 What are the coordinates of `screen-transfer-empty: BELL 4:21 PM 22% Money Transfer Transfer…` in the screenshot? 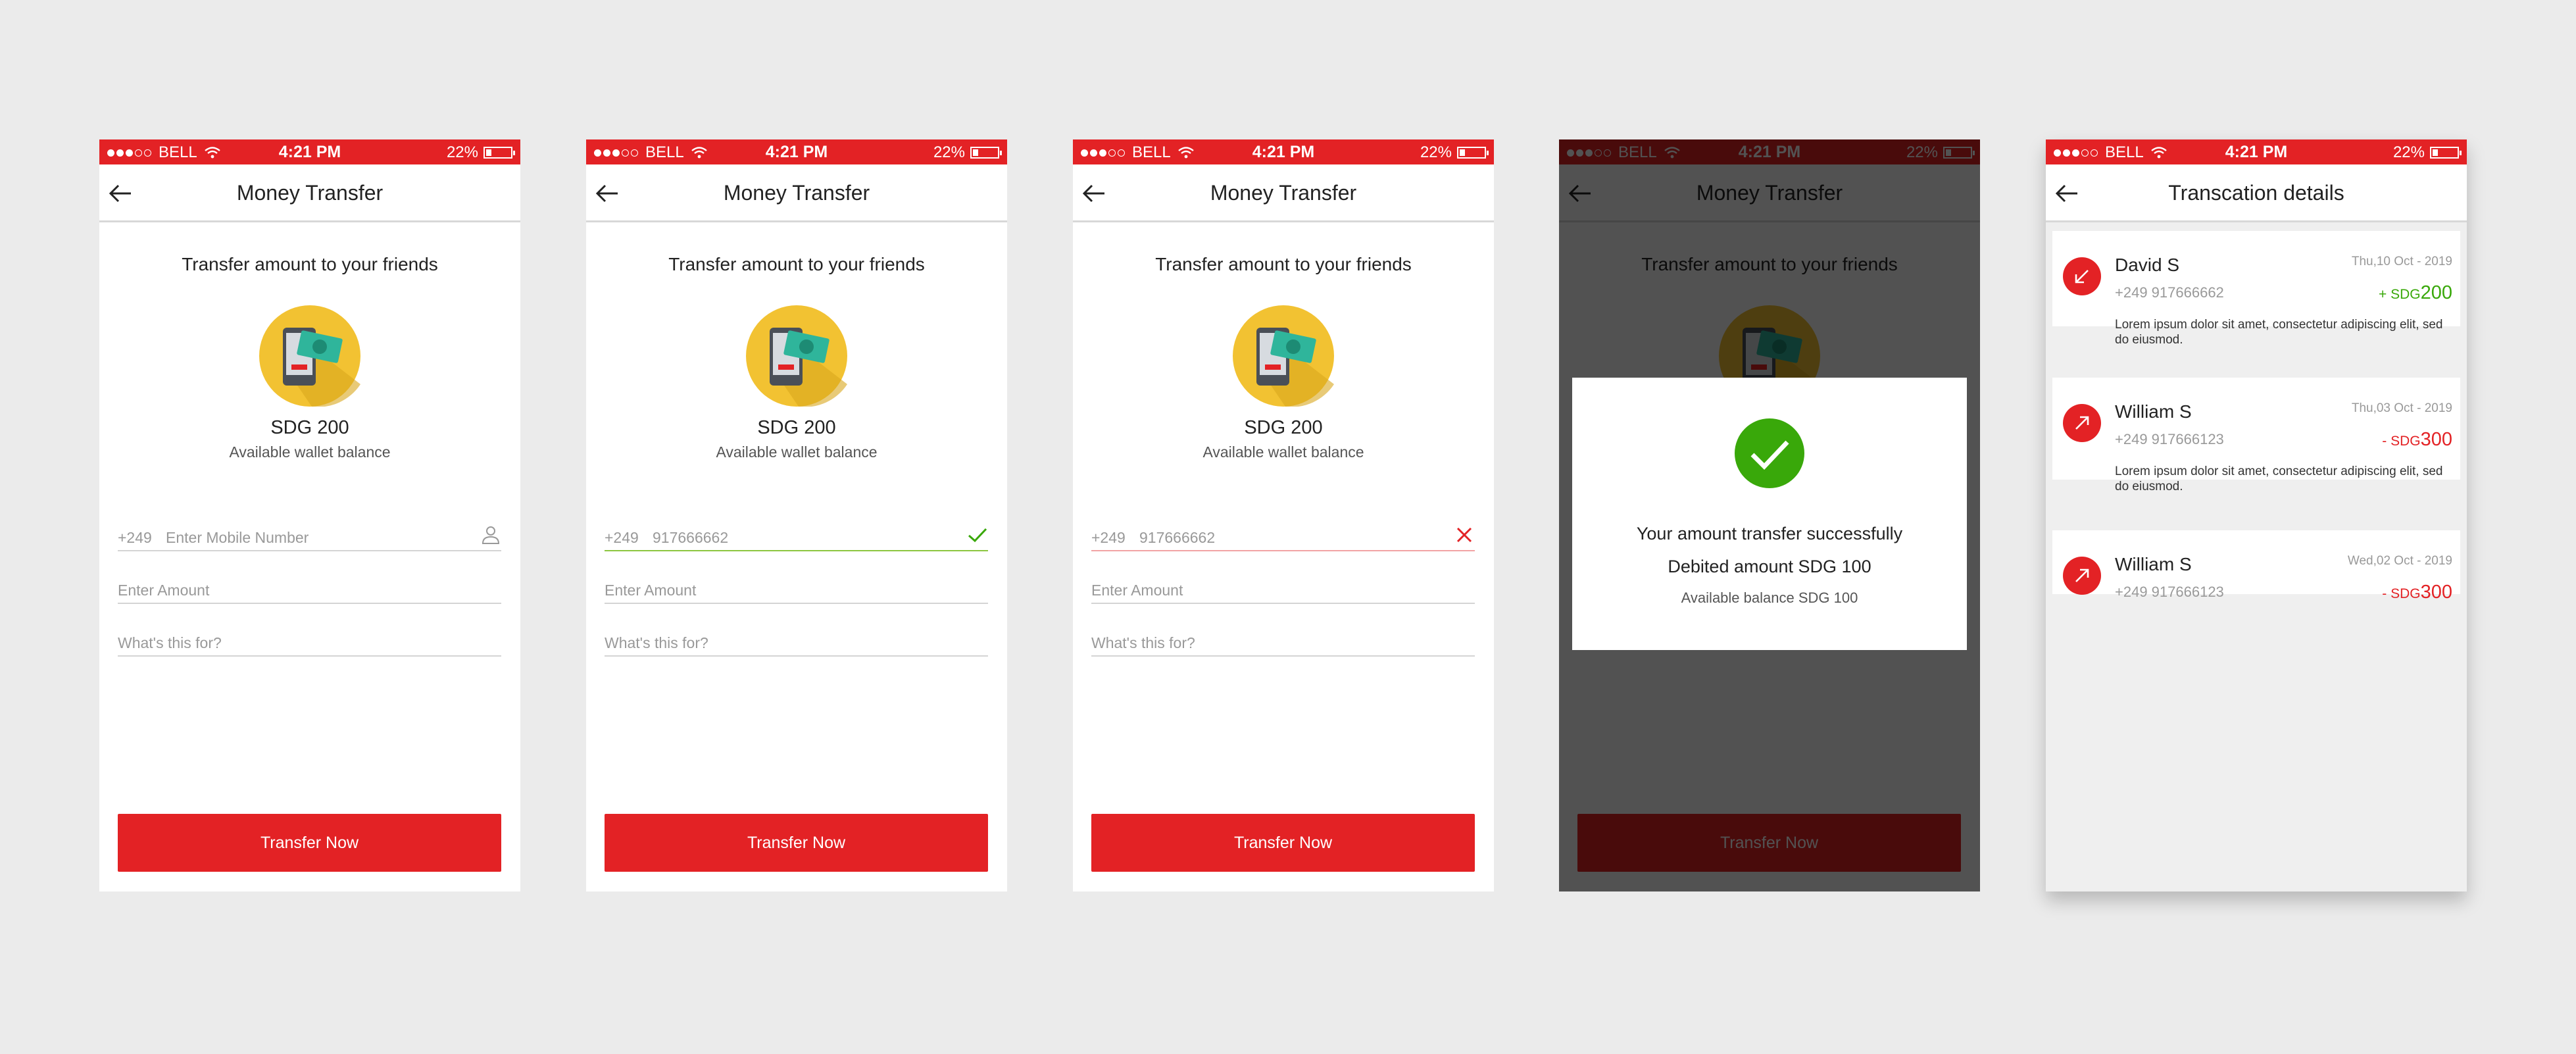 It's located at (309, 515).